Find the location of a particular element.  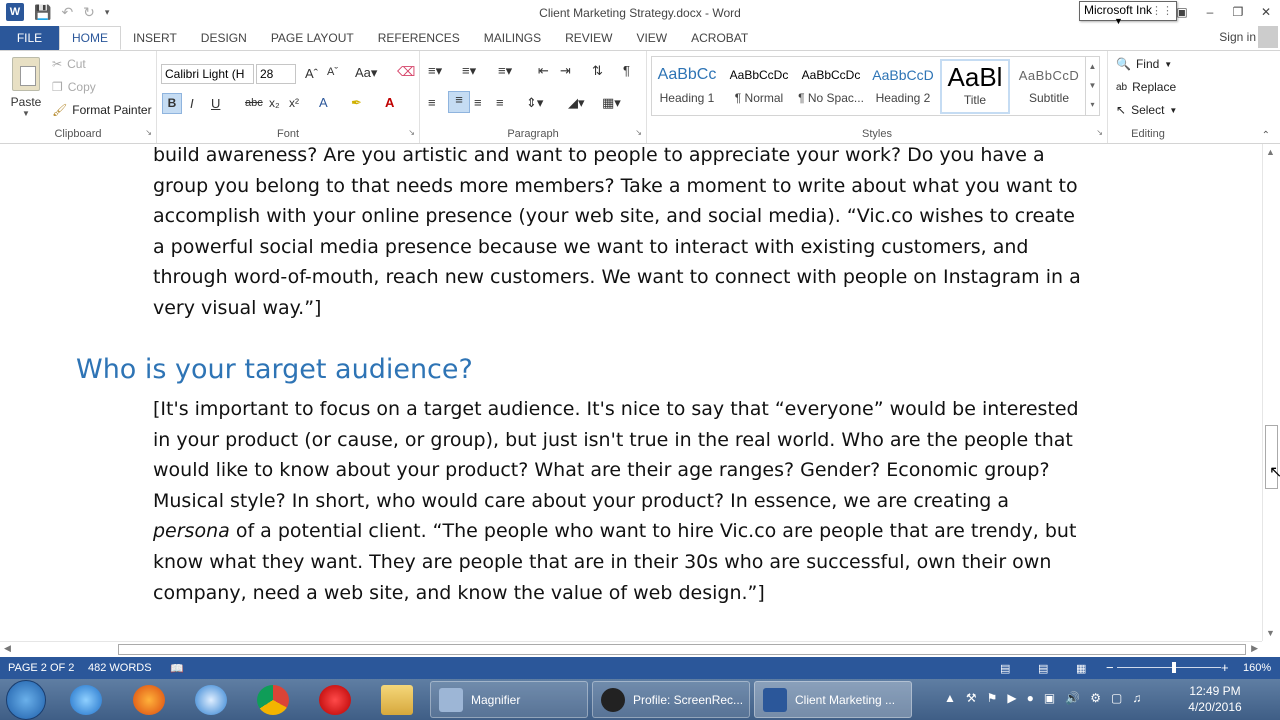

bold-icon: B is located at coordinates (172, 103).